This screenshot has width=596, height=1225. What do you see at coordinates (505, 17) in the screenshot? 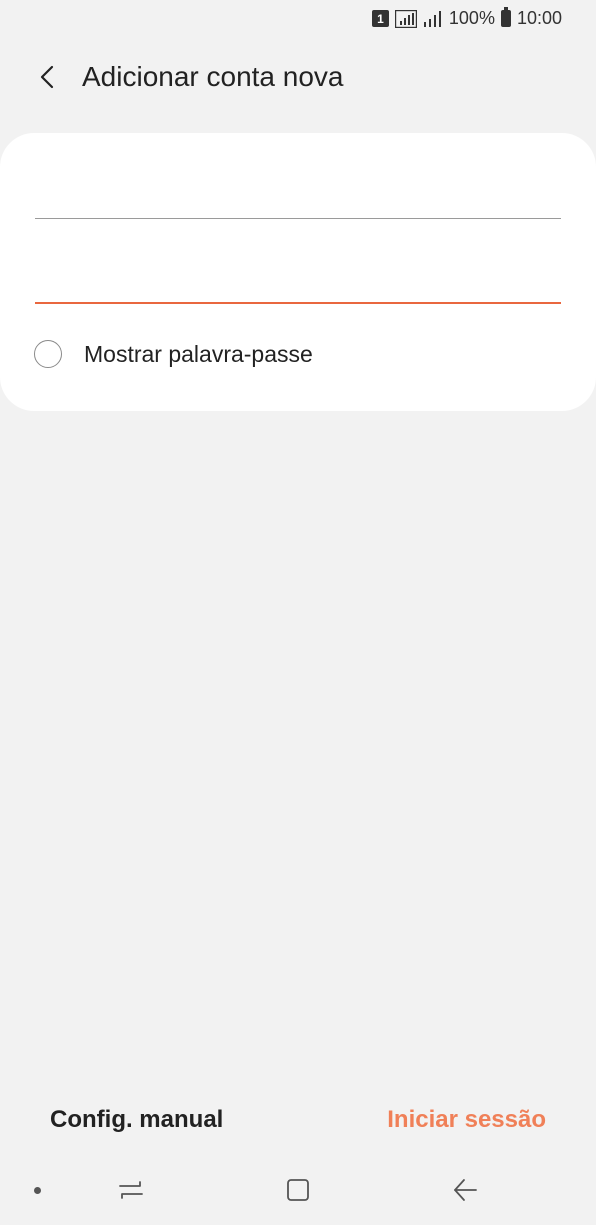
I see `battery-icon` at bounding box center [505, 17].